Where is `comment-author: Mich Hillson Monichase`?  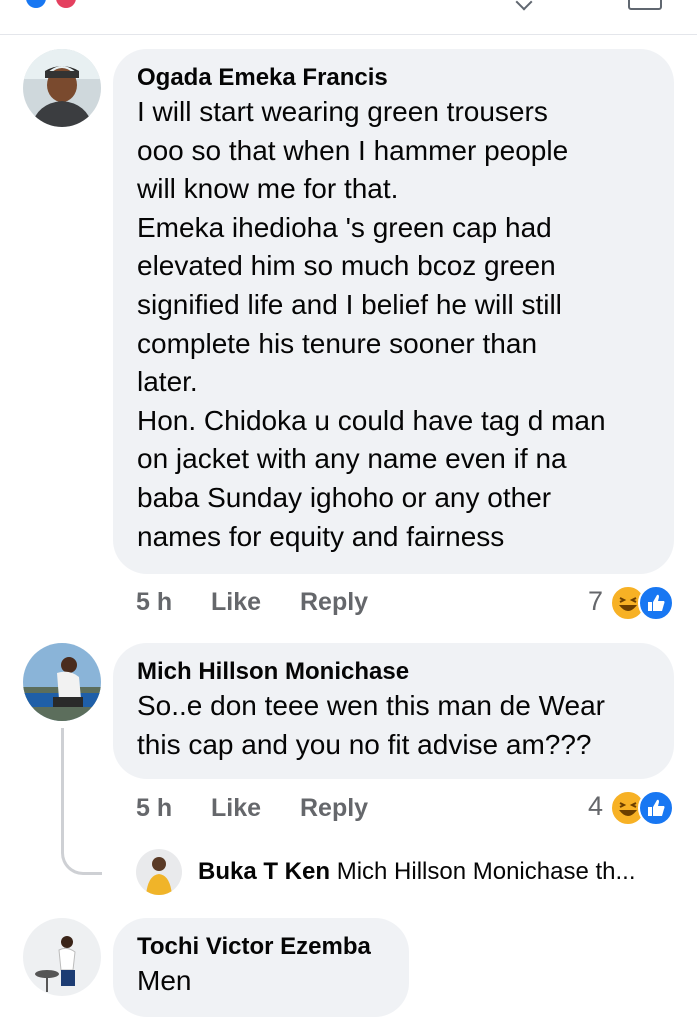 comment-author: Mich Hillson Monichase is located at coordinates (393, 672).